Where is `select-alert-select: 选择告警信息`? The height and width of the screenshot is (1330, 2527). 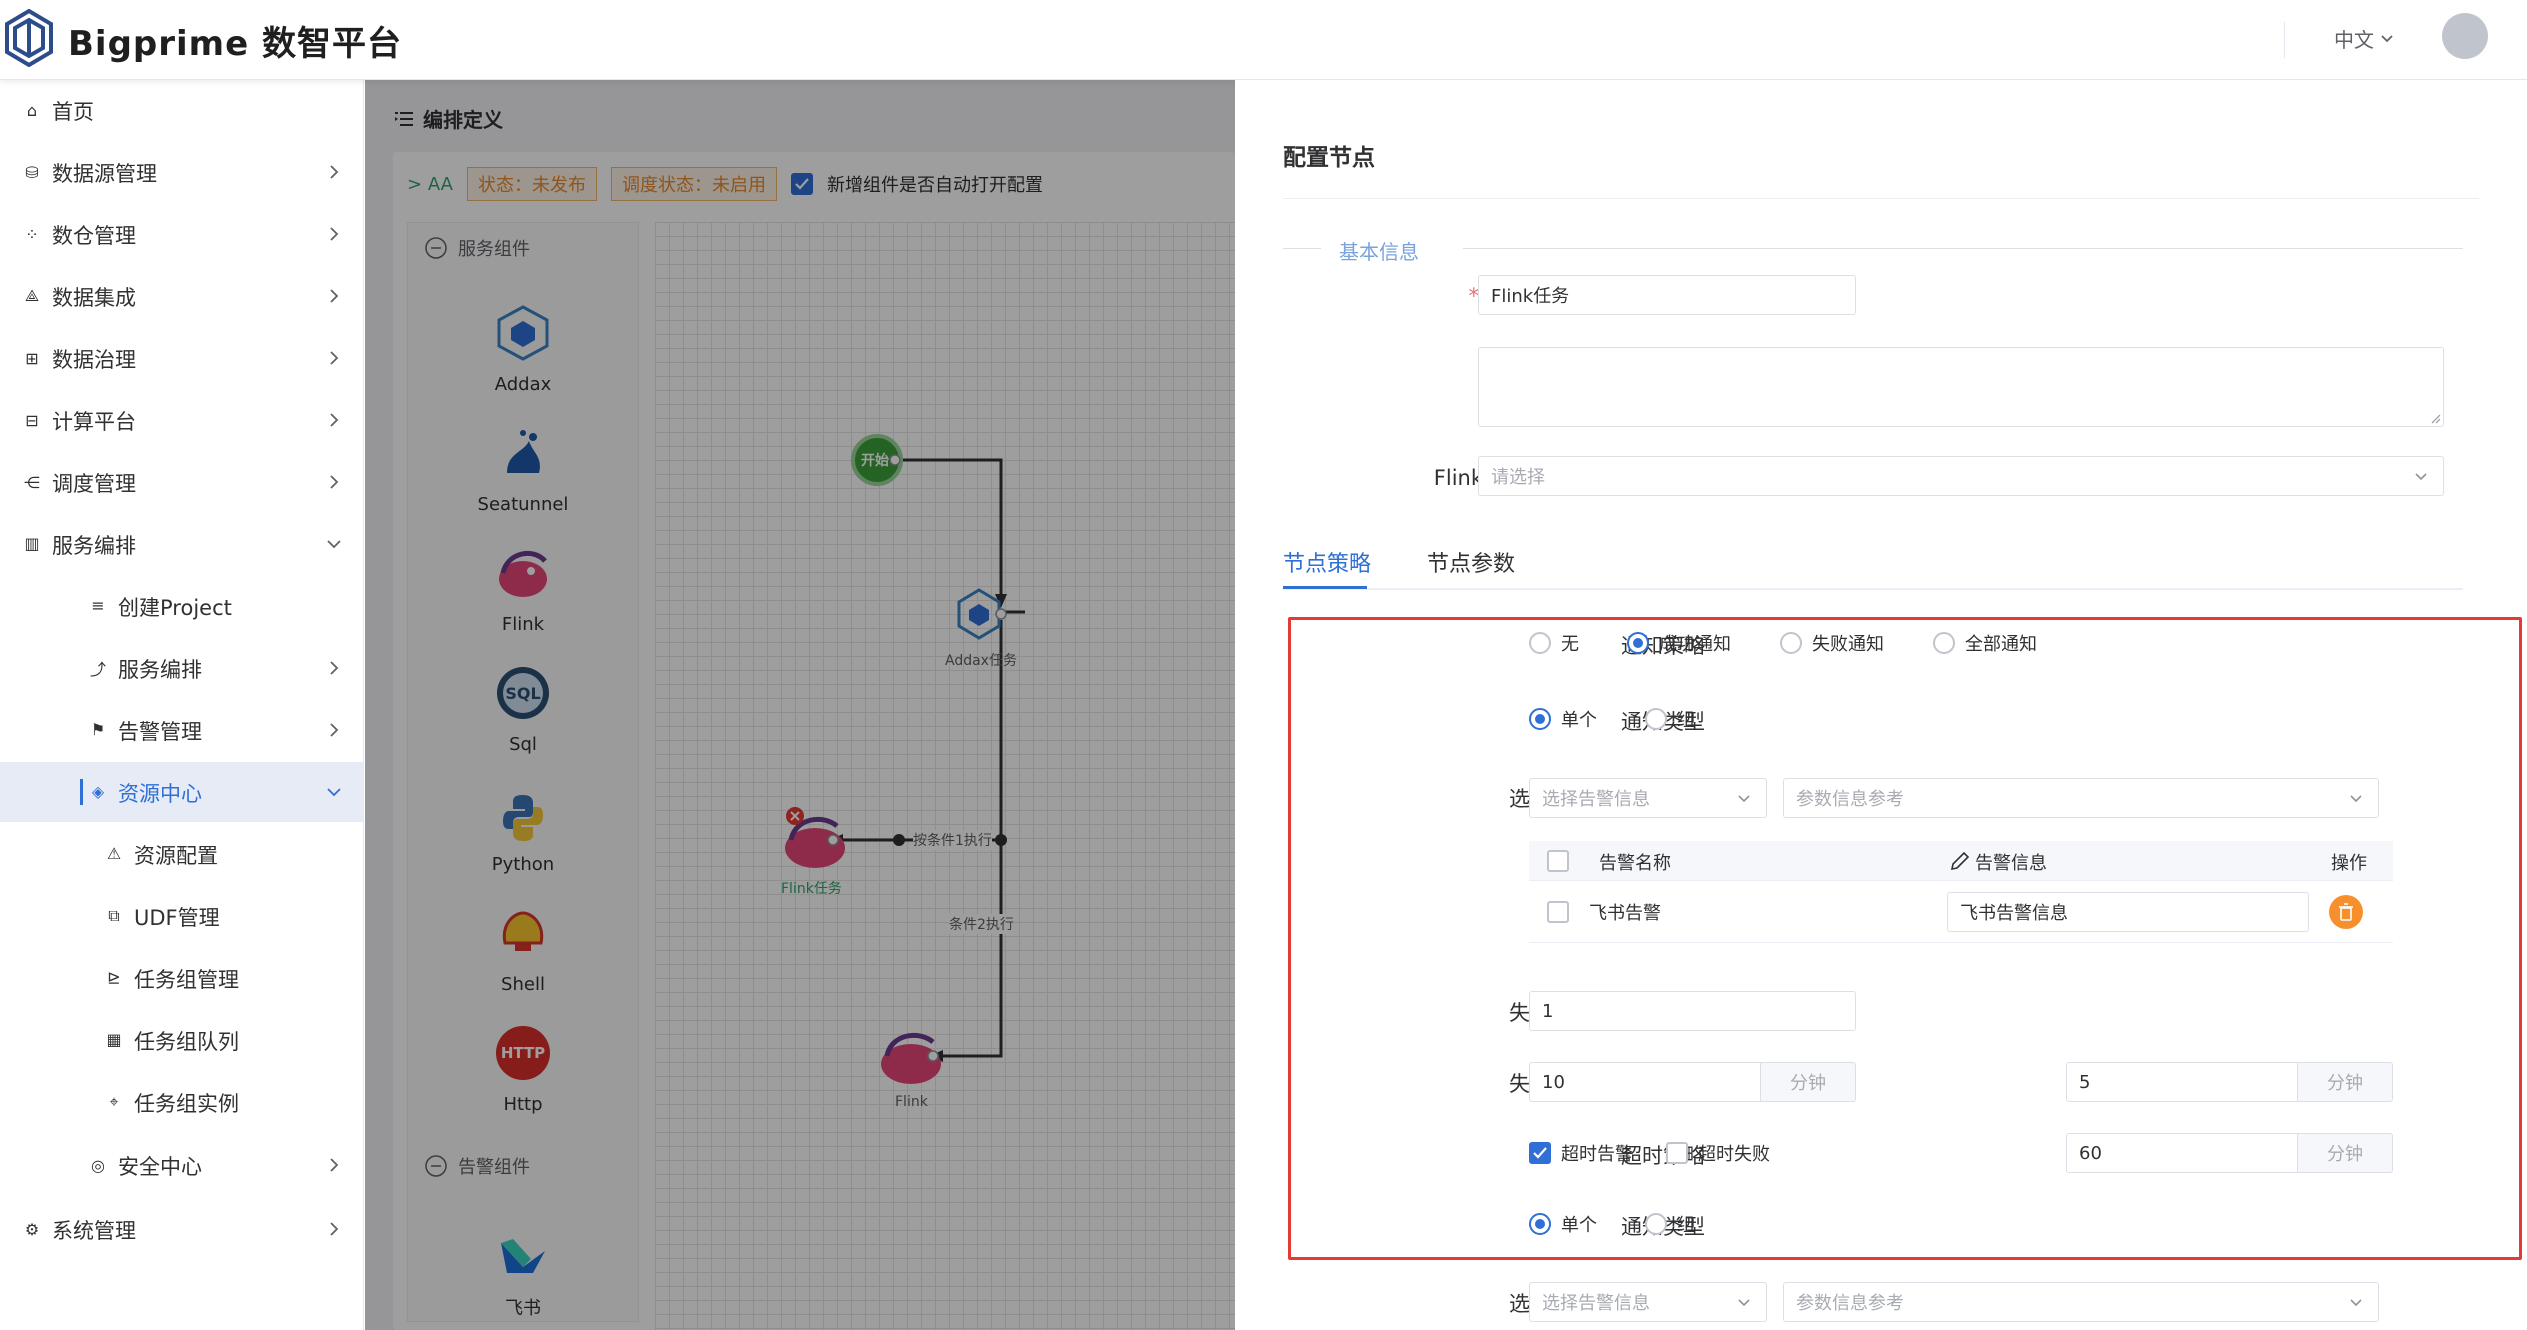
select-alert-select: 选择告警信息 is located at coordinates (1648, 798).